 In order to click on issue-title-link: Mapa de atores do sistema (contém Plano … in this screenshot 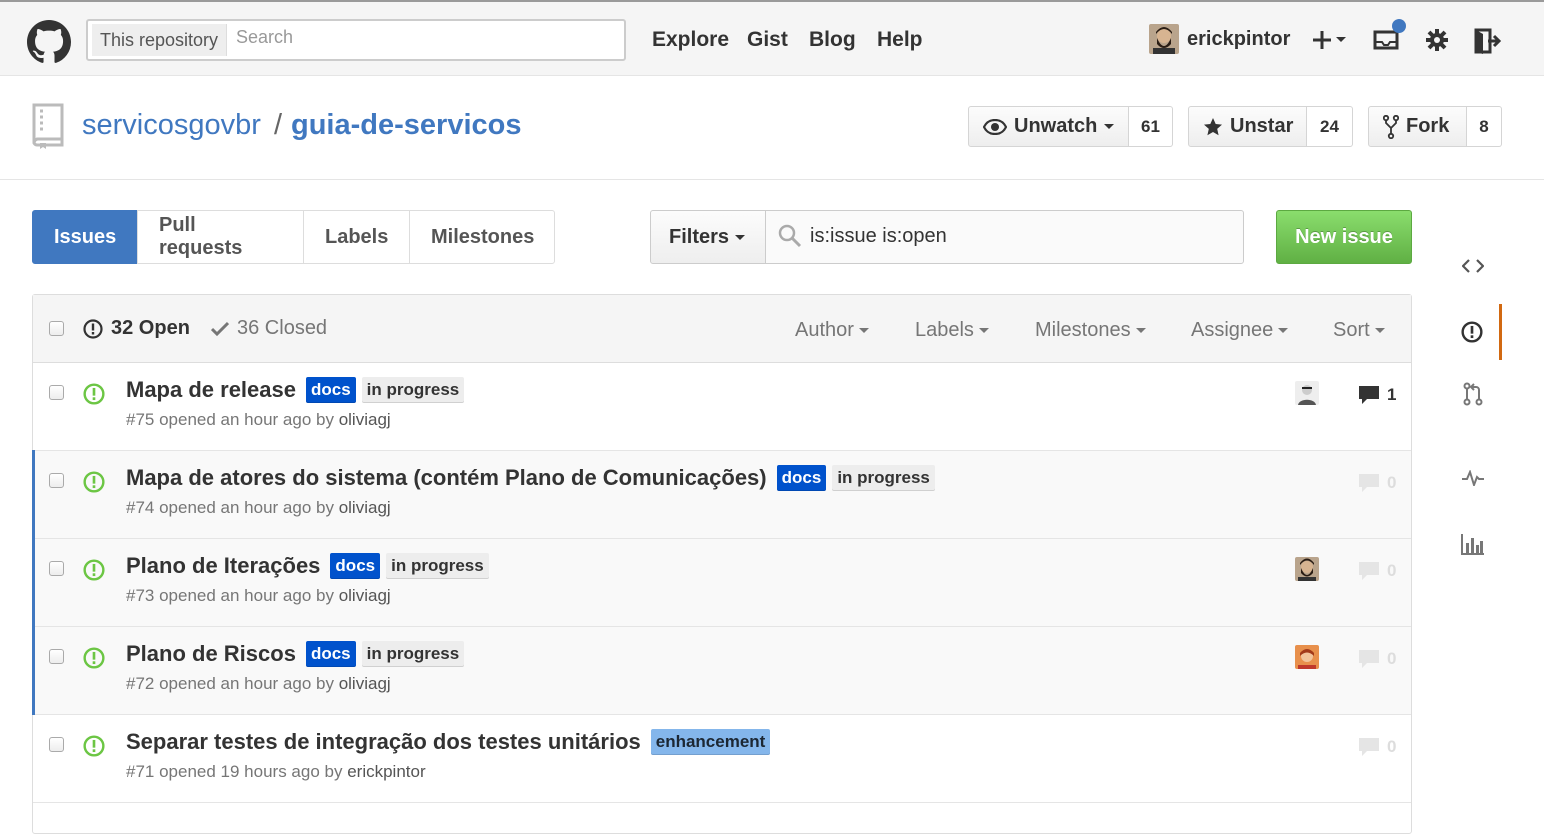, I will do `click(446, 478)`.